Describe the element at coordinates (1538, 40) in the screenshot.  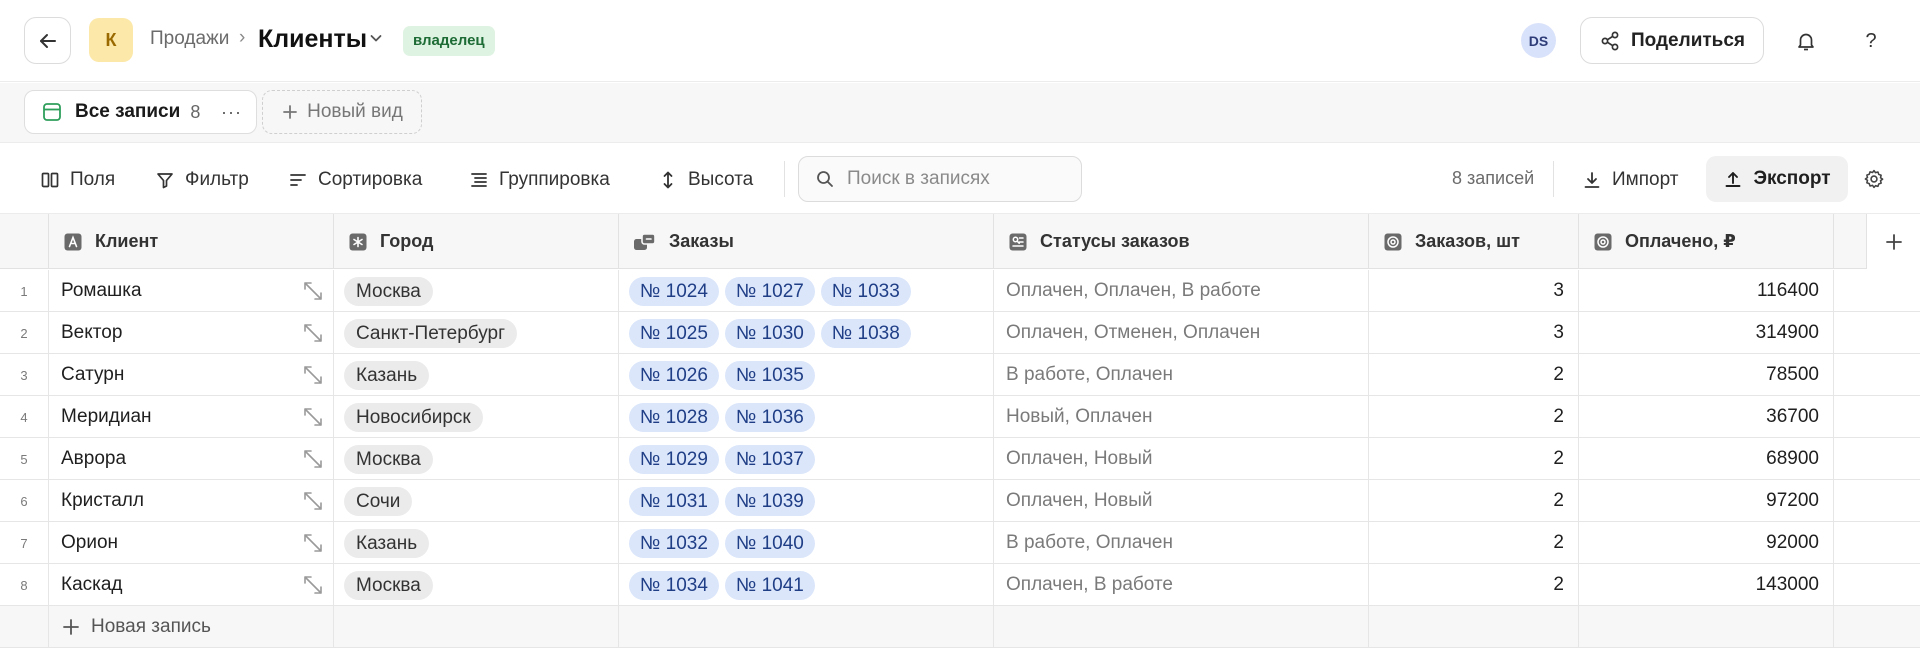
I see `avatar: DS` at that location.